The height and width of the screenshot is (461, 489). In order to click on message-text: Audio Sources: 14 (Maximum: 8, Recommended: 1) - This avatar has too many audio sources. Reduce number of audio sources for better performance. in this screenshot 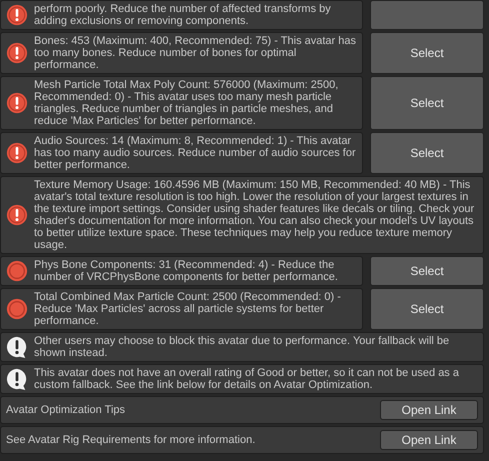, I will do `click(195, 153)`.